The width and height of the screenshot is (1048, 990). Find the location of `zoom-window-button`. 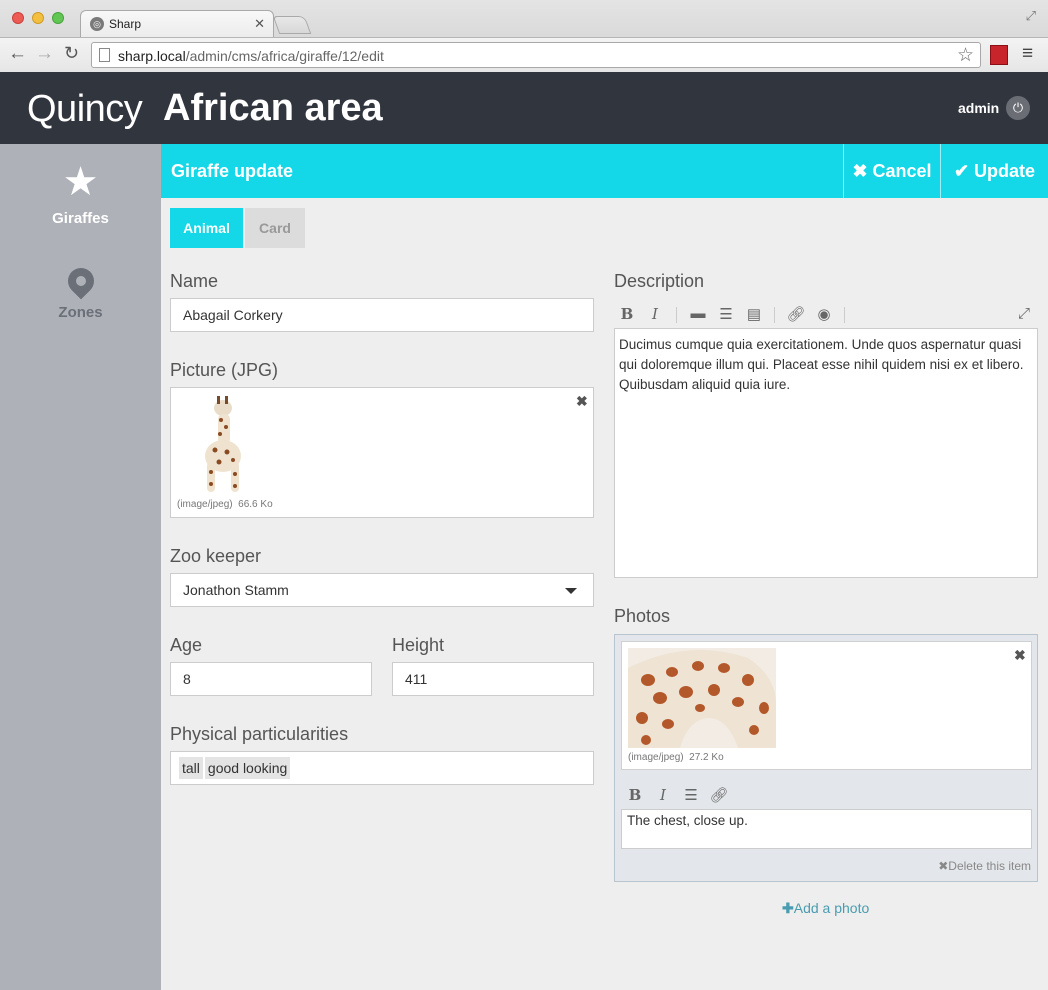

zoom-window-button is located at coordinates (58, 18).